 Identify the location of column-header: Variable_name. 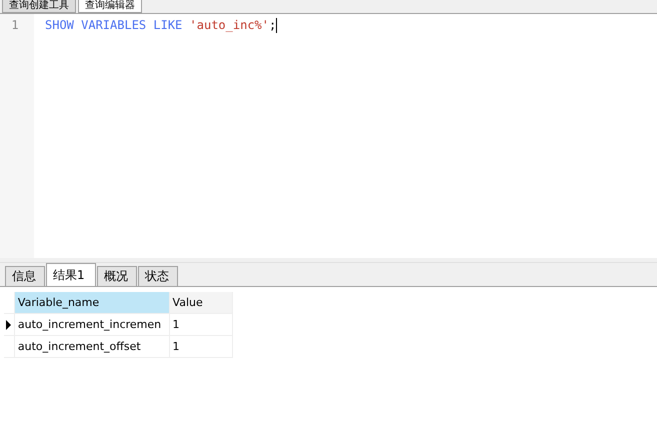
(92, 302).